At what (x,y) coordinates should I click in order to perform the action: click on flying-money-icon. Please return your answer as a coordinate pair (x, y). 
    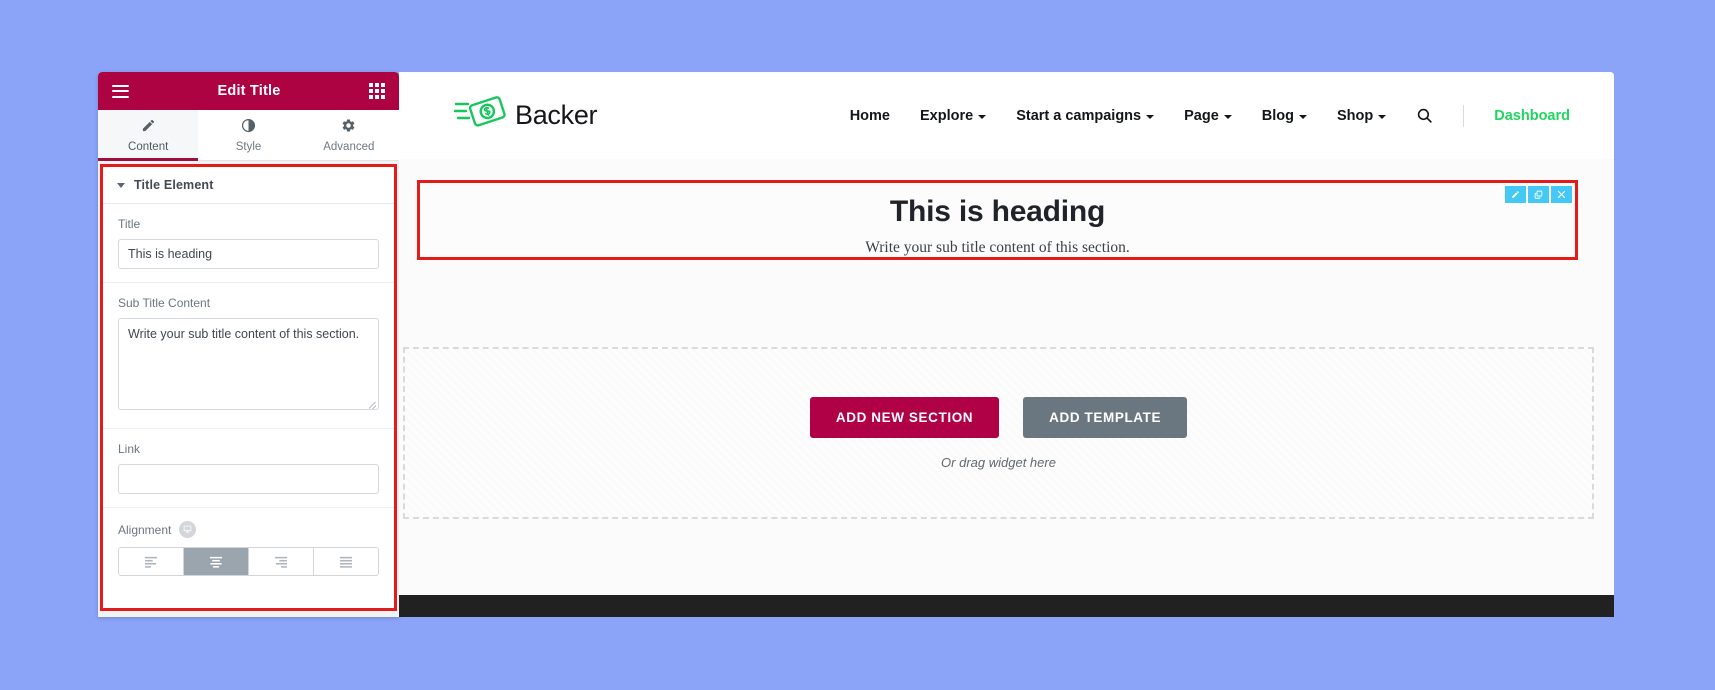
    Looking at the image, I should click on (479, 115).